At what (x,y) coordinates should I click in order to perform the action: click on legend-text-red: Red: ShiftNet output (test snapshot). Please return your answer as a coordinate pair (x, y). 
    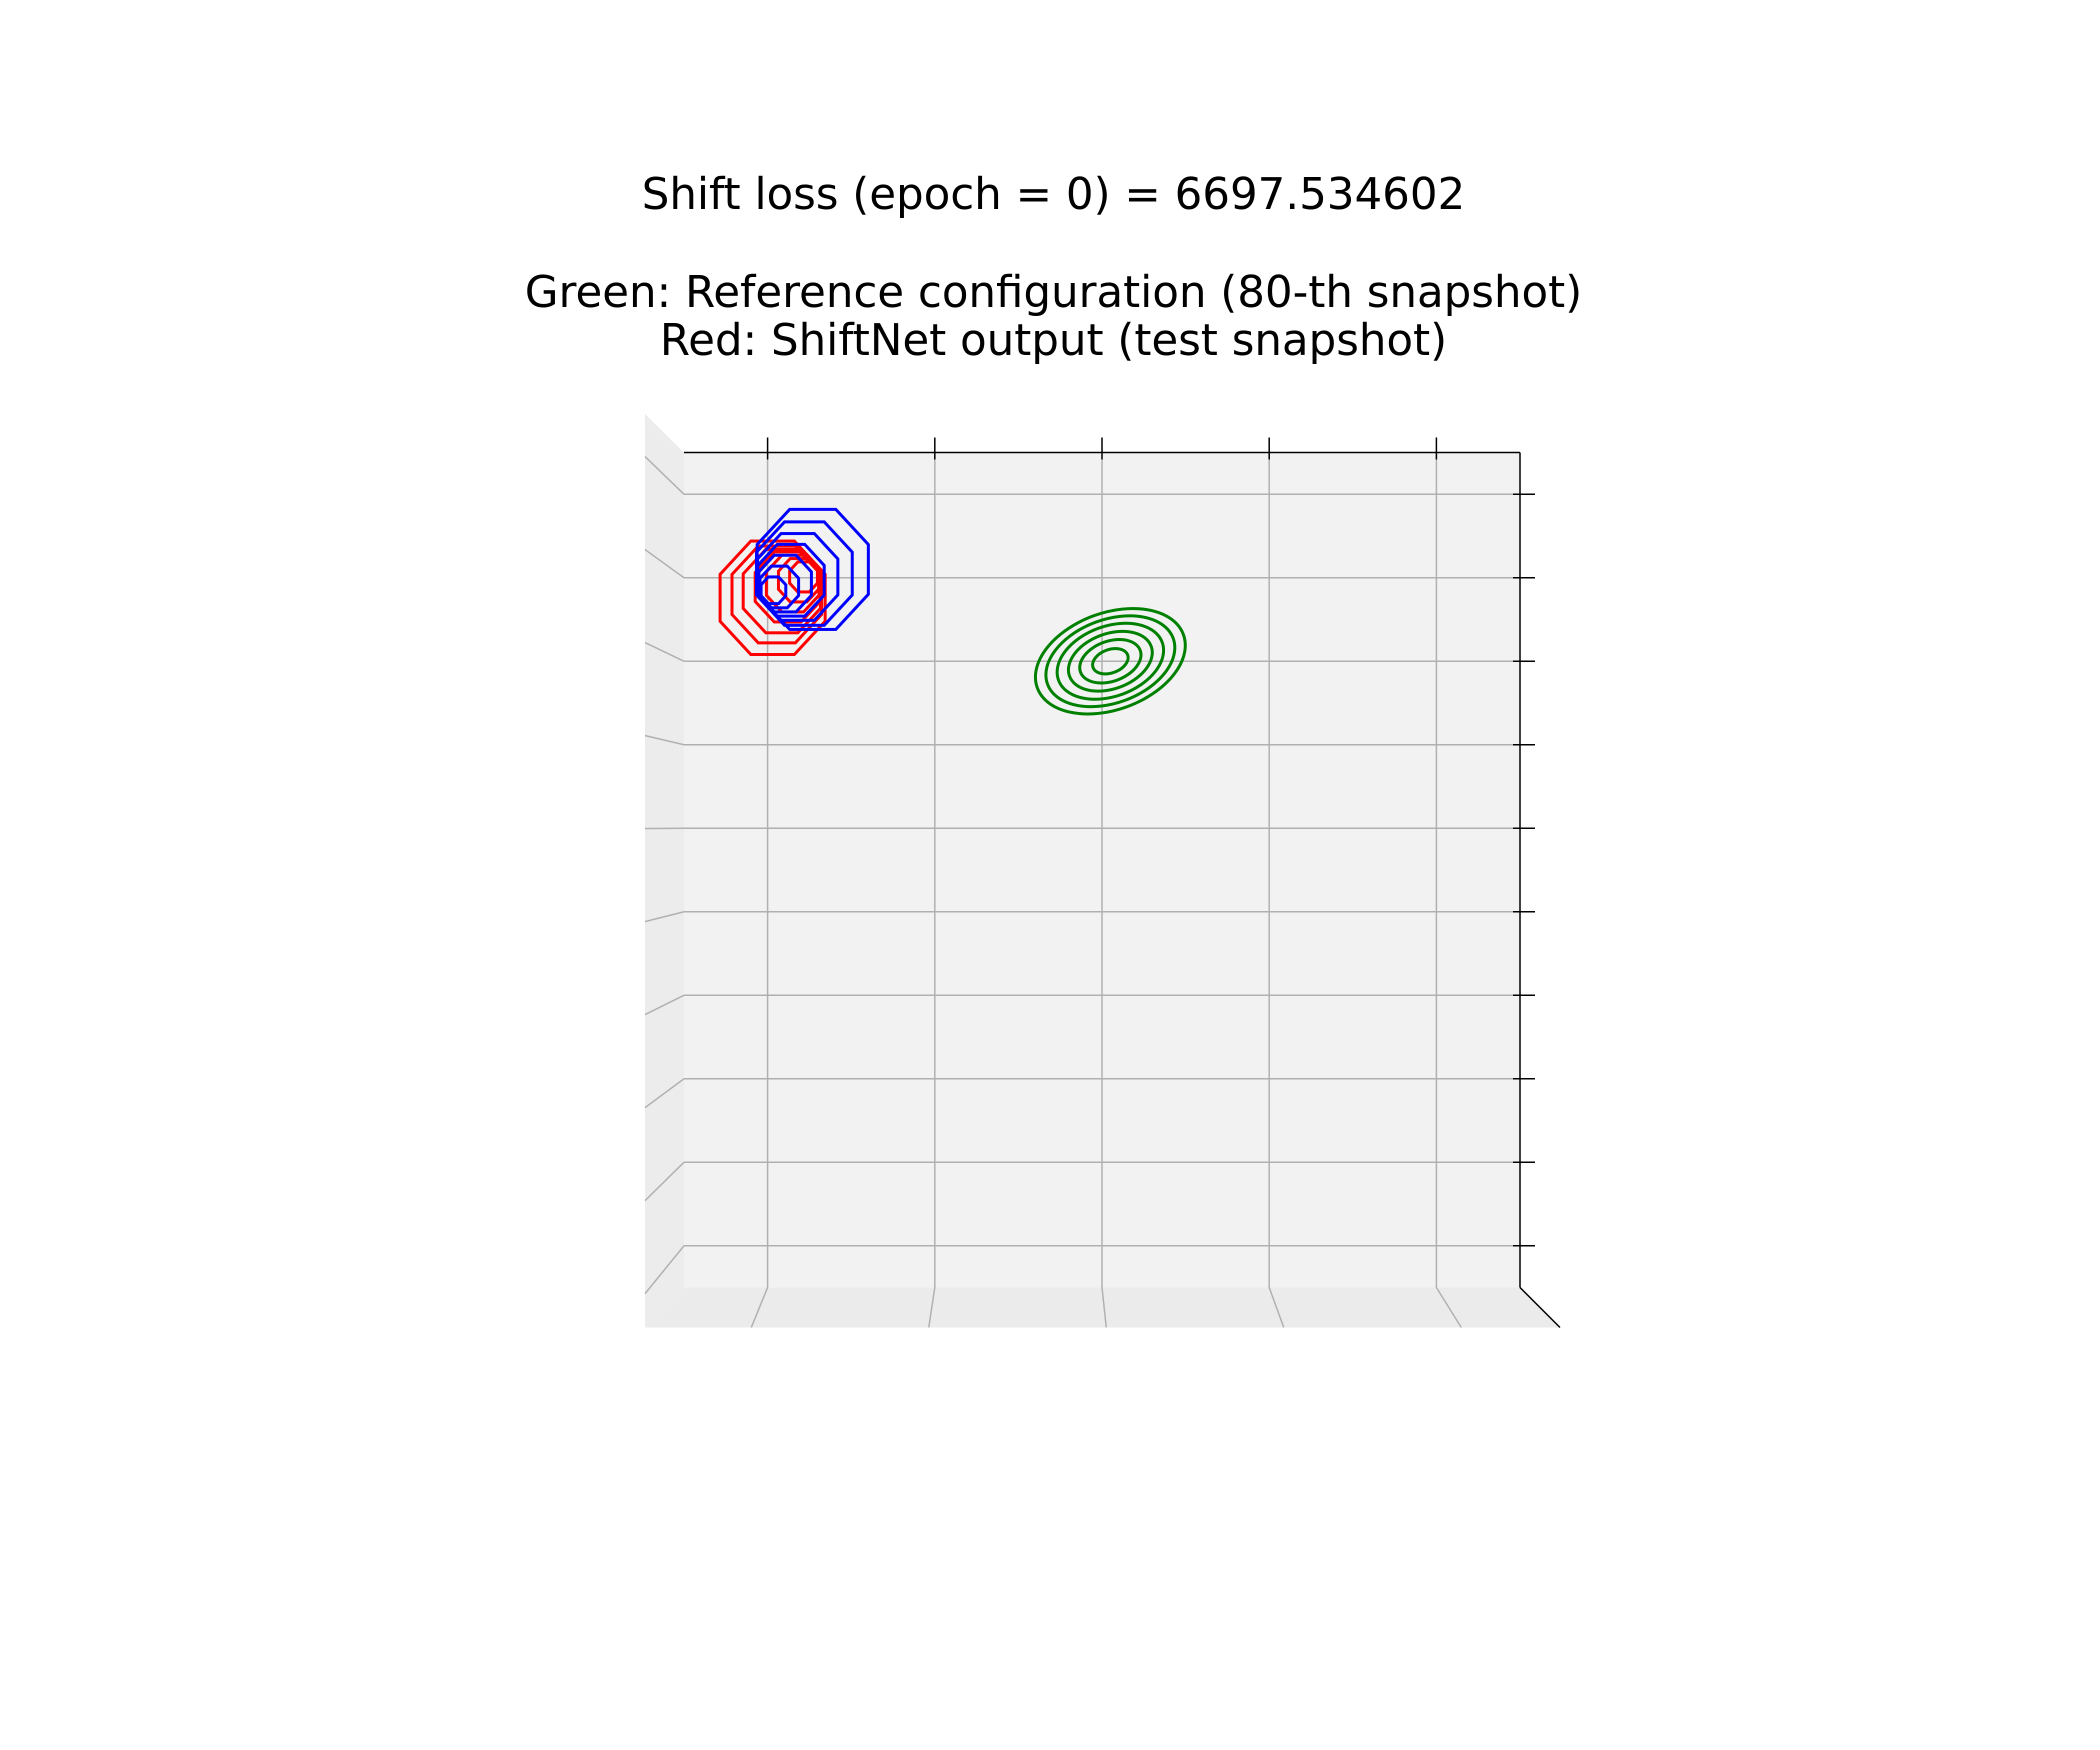
    Looking at the image, I should click on (1053, 340).